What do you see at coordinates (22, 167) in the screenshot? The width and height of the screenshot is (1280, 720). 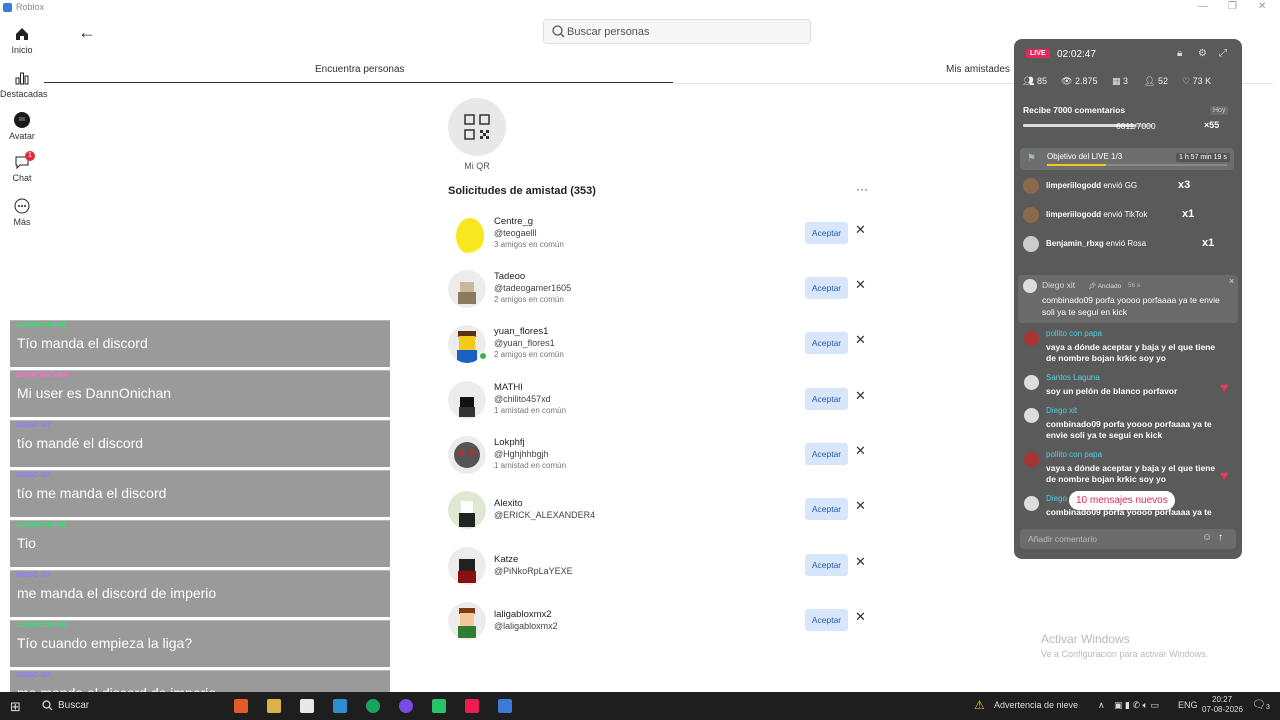 I see `nav-chat: 1 Chat` at bounding box center [22, 167].